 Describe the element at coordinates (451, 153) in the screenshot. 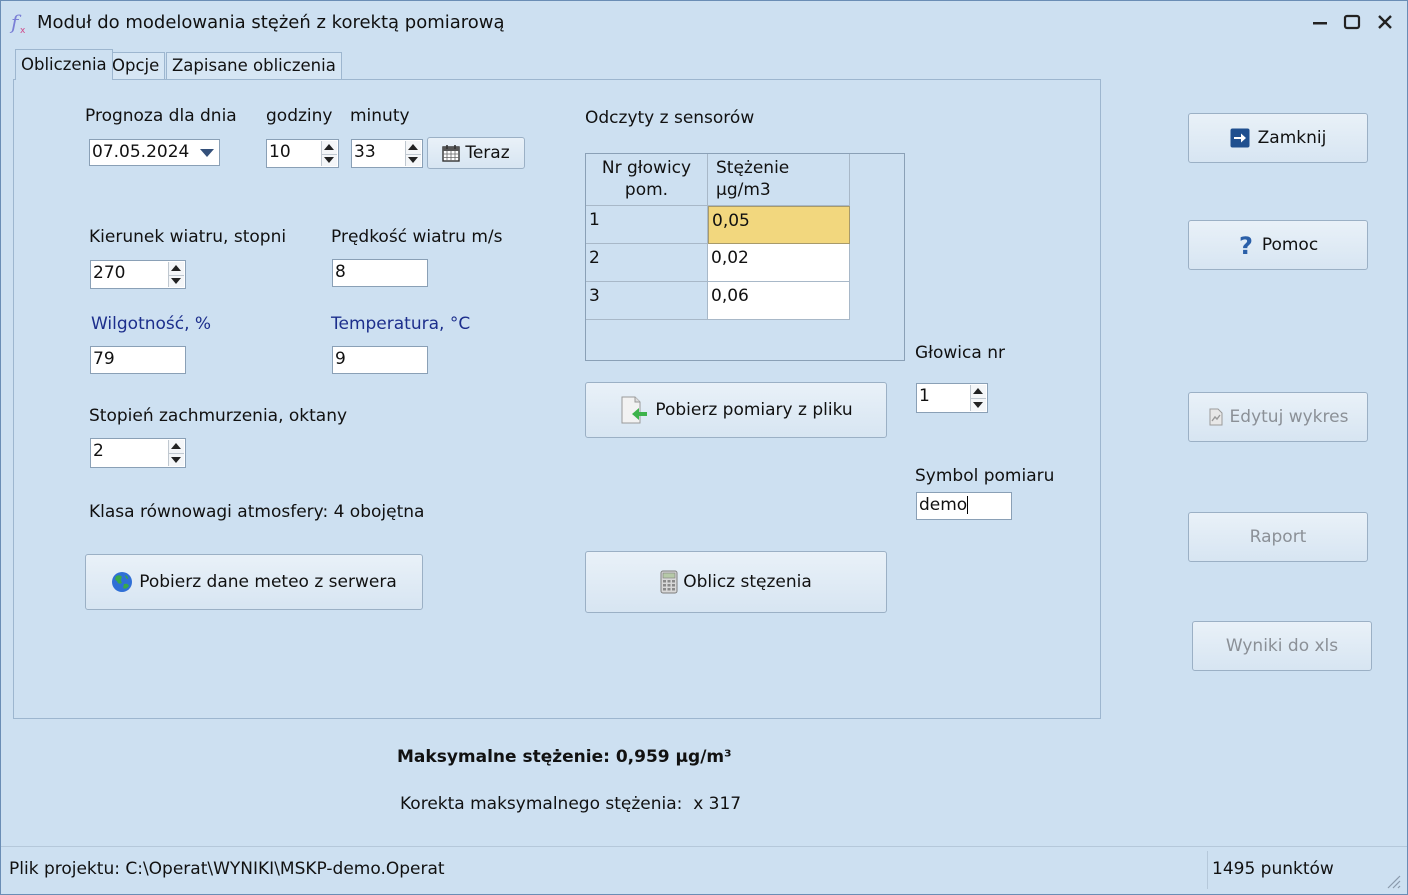

I see `calendar-icon` at that location.